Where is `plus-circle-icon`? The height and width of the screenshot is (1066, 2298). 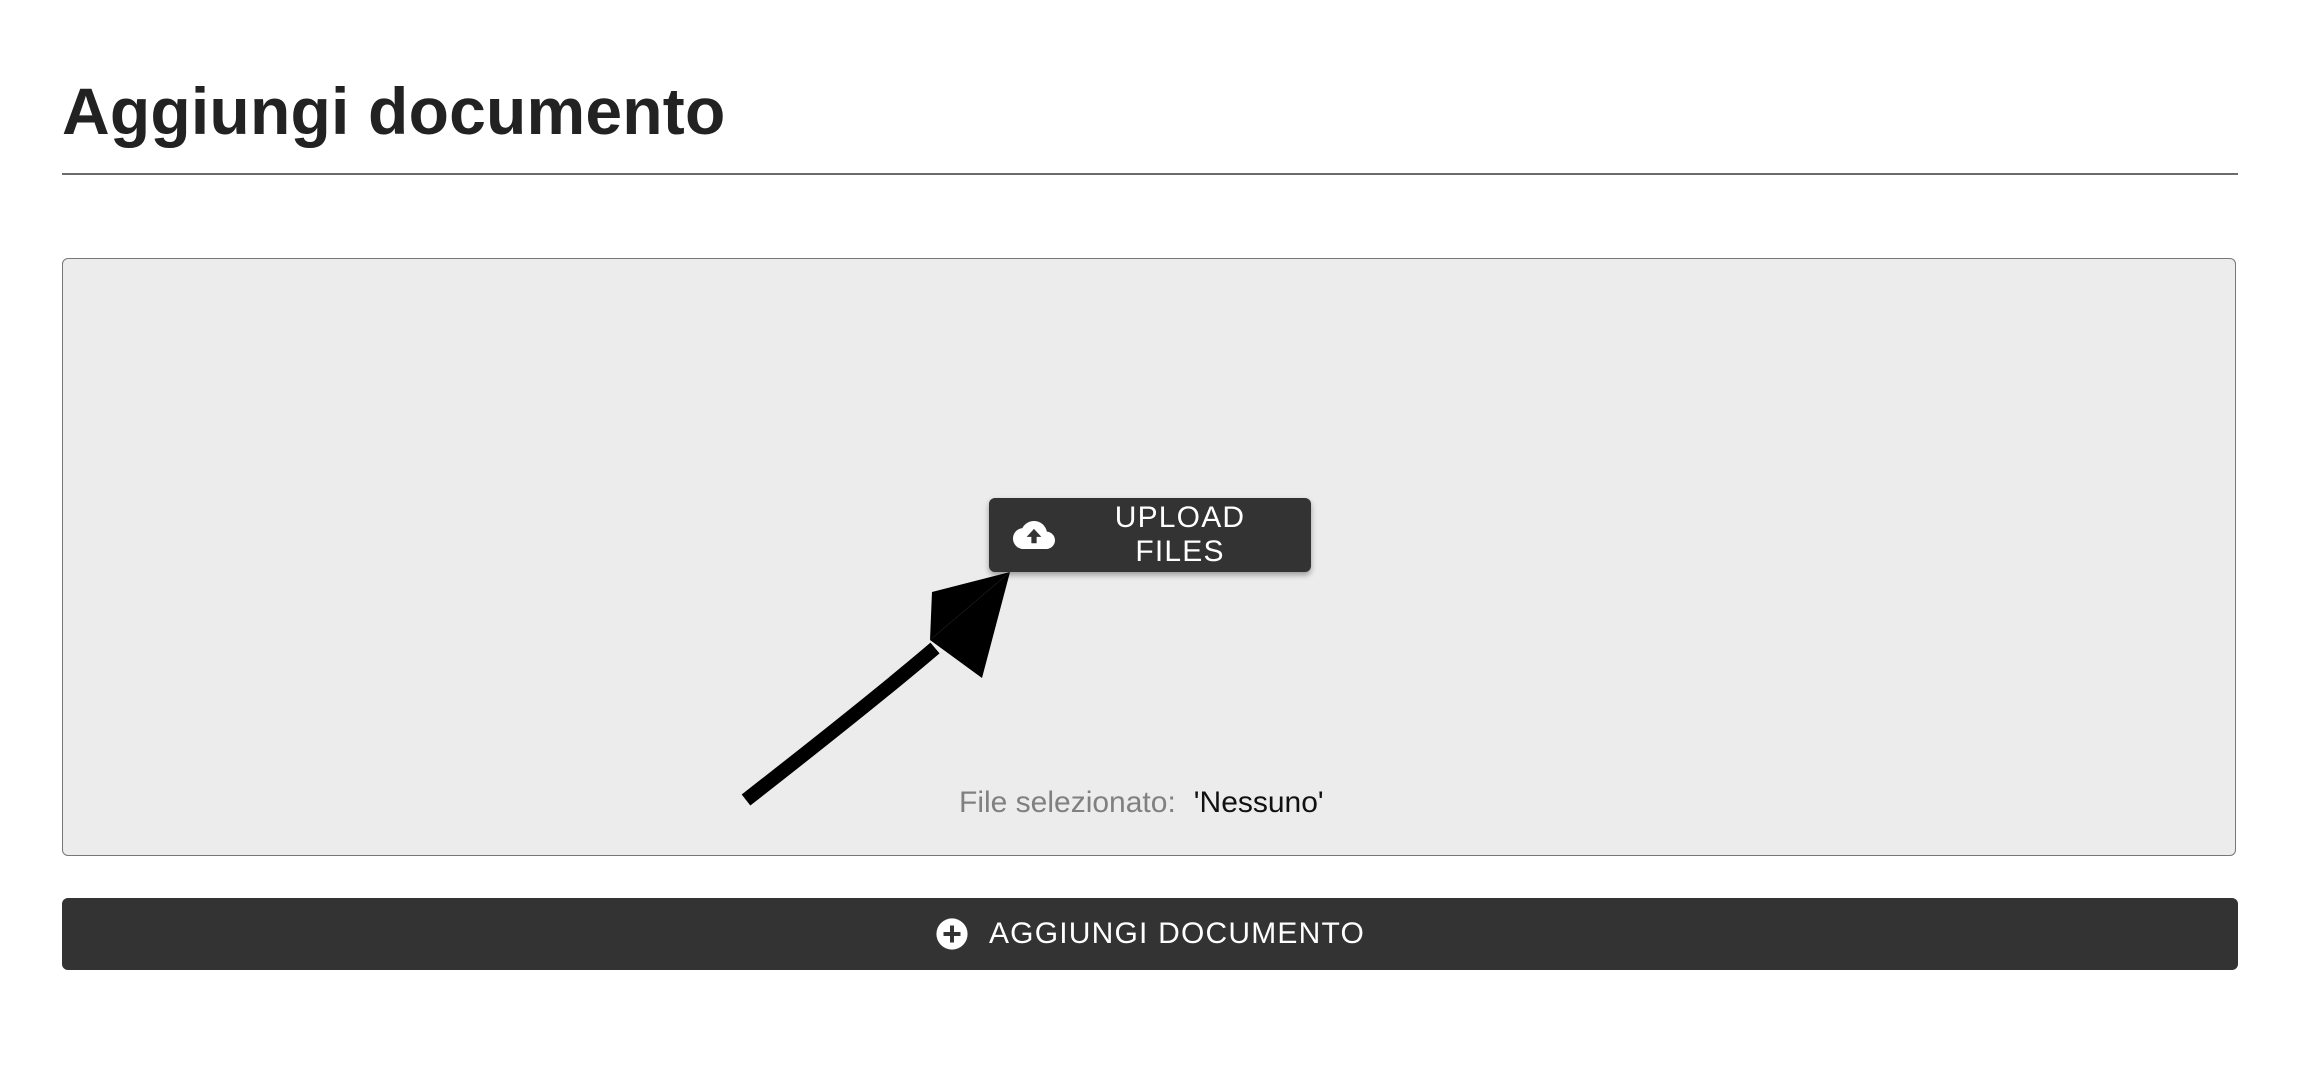
plus-circle-icon is located at coordinates (952, 934).